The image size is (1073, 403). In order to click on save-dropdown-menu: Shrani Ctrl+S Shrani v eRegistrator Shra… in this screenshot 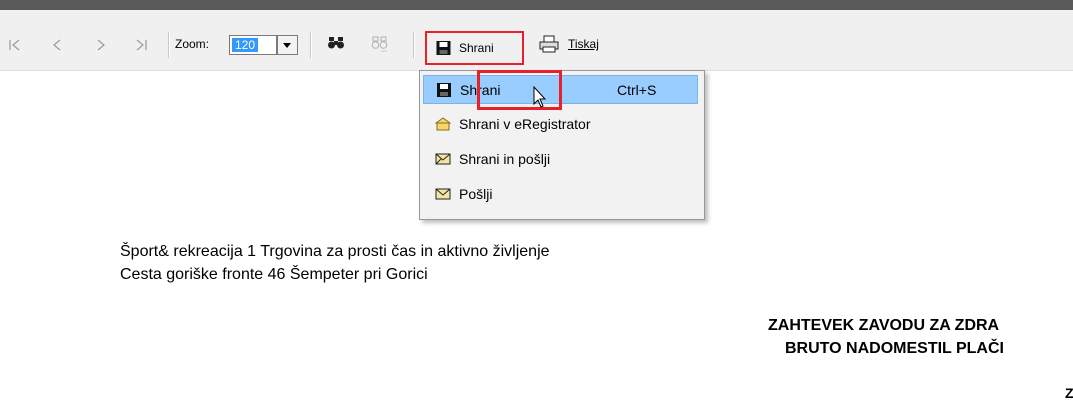, I will do `click(562, 145)`.